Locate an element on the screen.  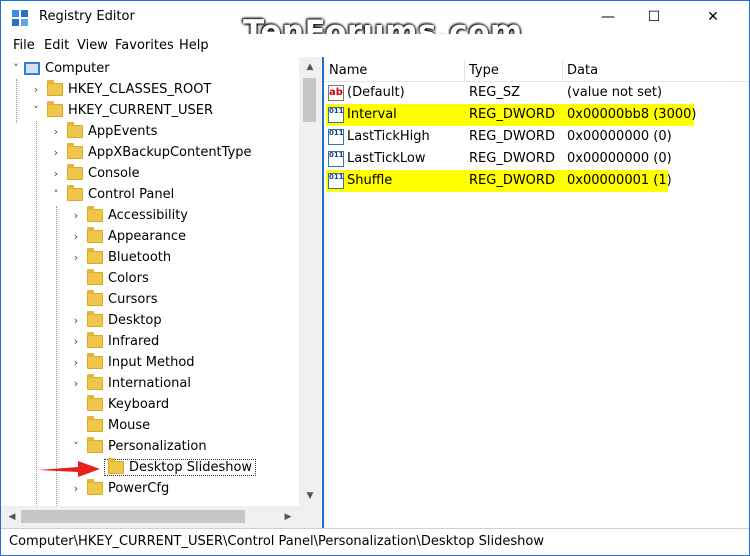
tree-vertical-scrollbar: ▲ ▼ is located at coordinates (310, 281).